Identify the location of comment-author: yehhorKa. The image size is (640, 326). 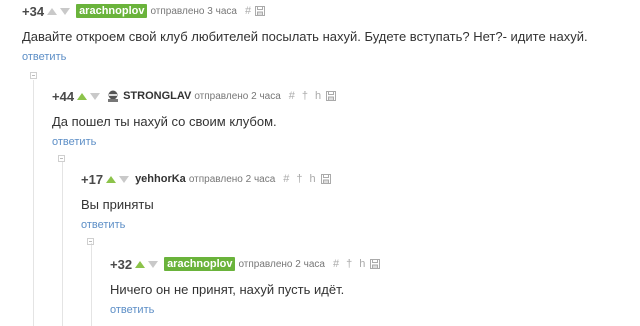
(160, 179).